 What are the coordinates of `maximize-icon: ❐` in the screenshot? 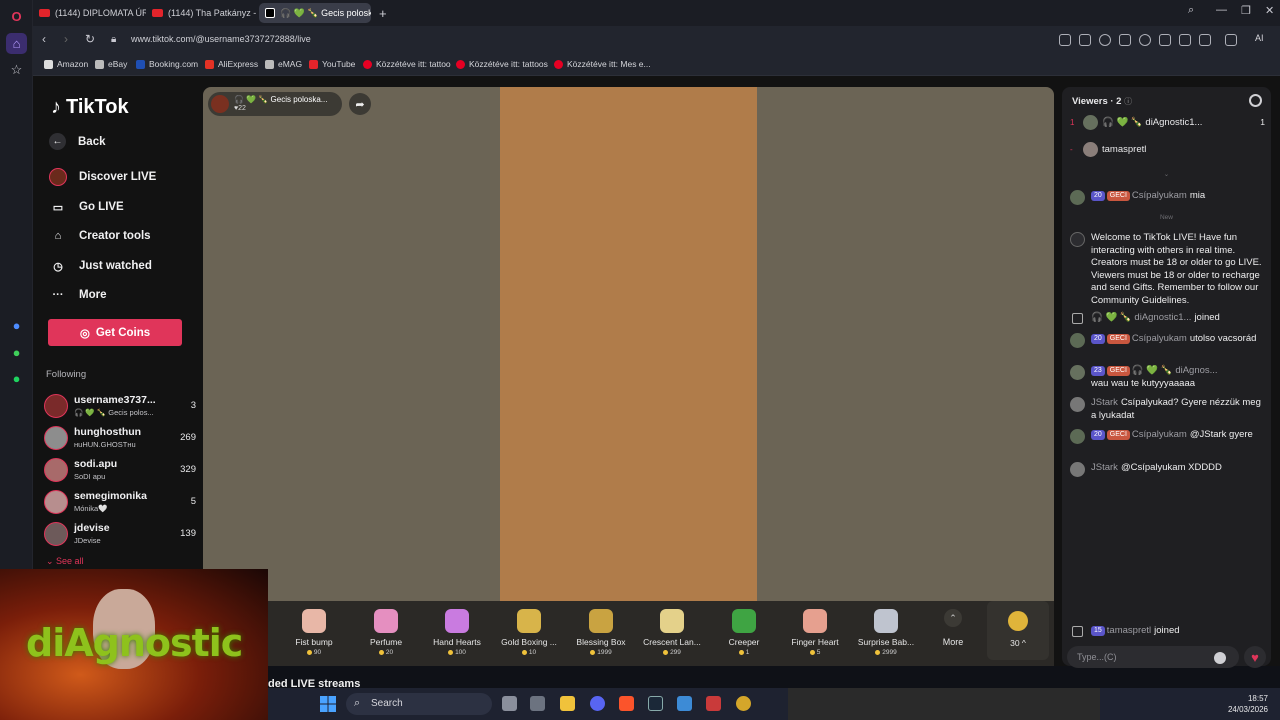 It's located at (1246, 10).